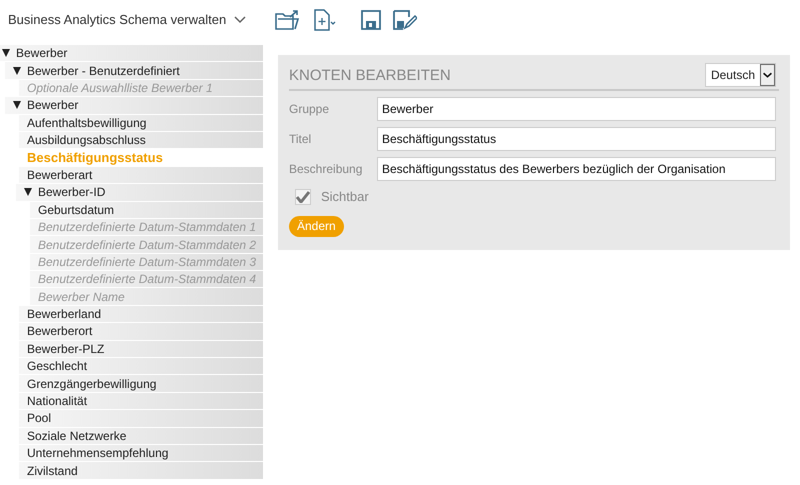 The image size is (800, 485). Describe the element at coordinates (141, 349) in the screenshot. I see `tree-row: Bewerber-PLZ` at that location.